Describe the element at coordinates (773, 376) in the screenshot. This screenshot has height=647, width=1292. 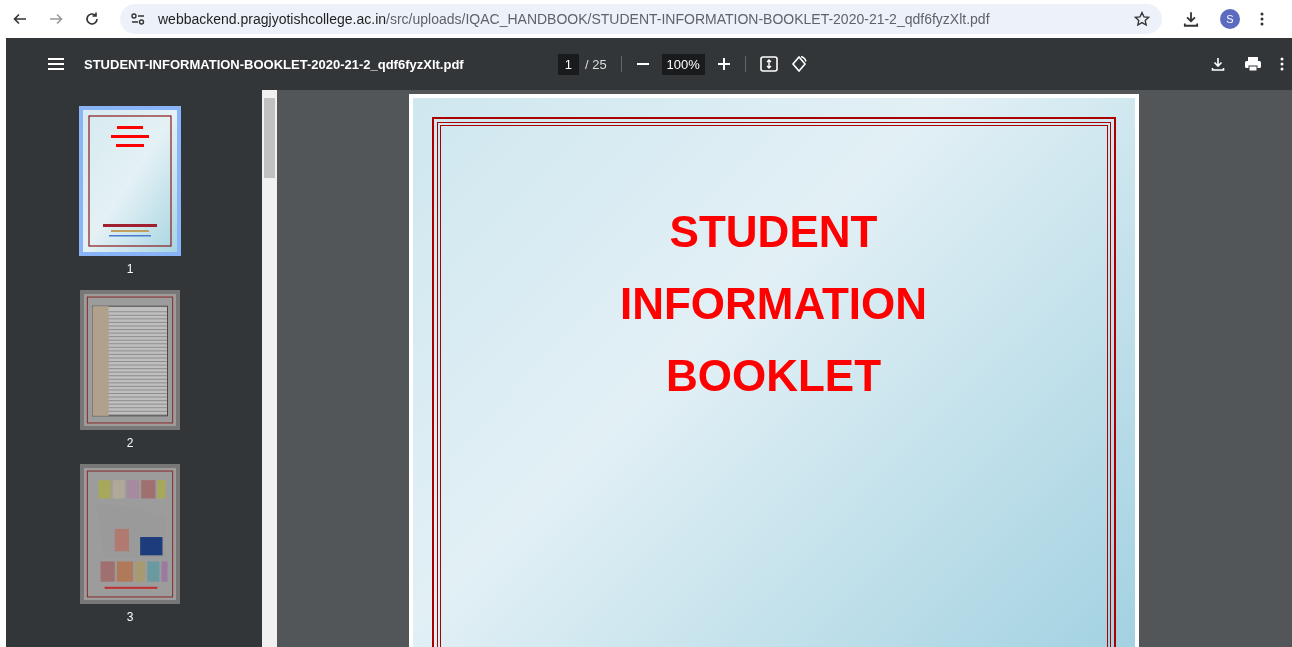
I see `booklet-title-text: BOOKLET` at that location.